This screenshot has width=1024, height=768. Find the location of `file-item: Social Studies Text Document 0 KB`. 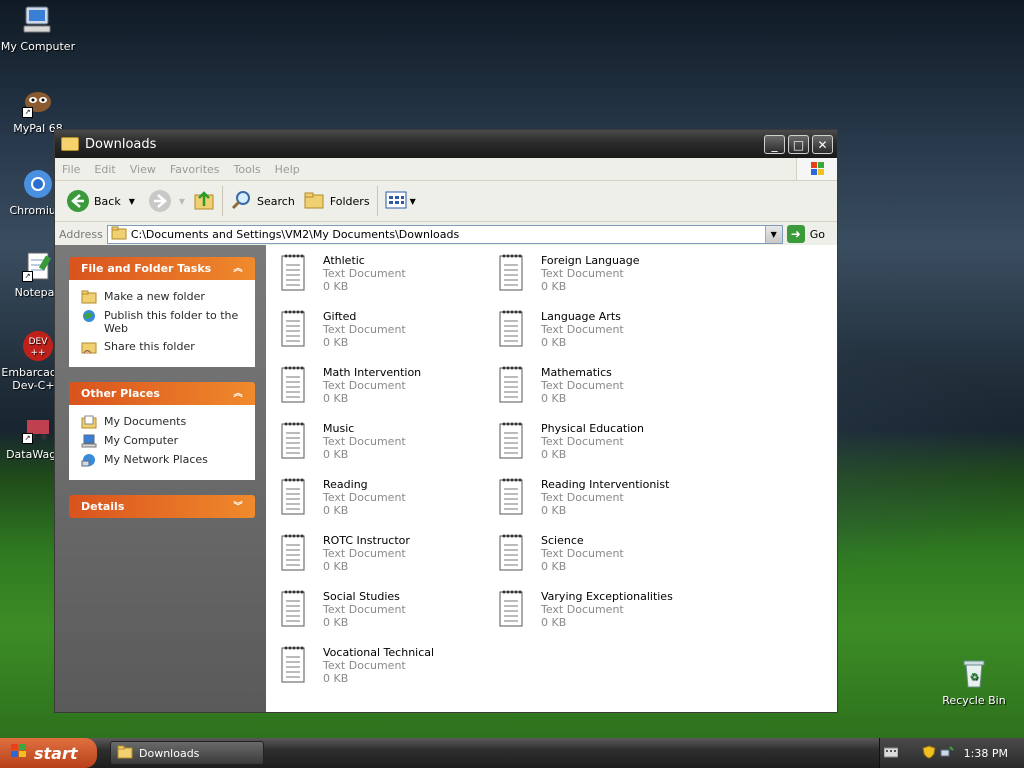

file-item: Social Studies Text Document 0 KB is located at coordinates (384, 614).